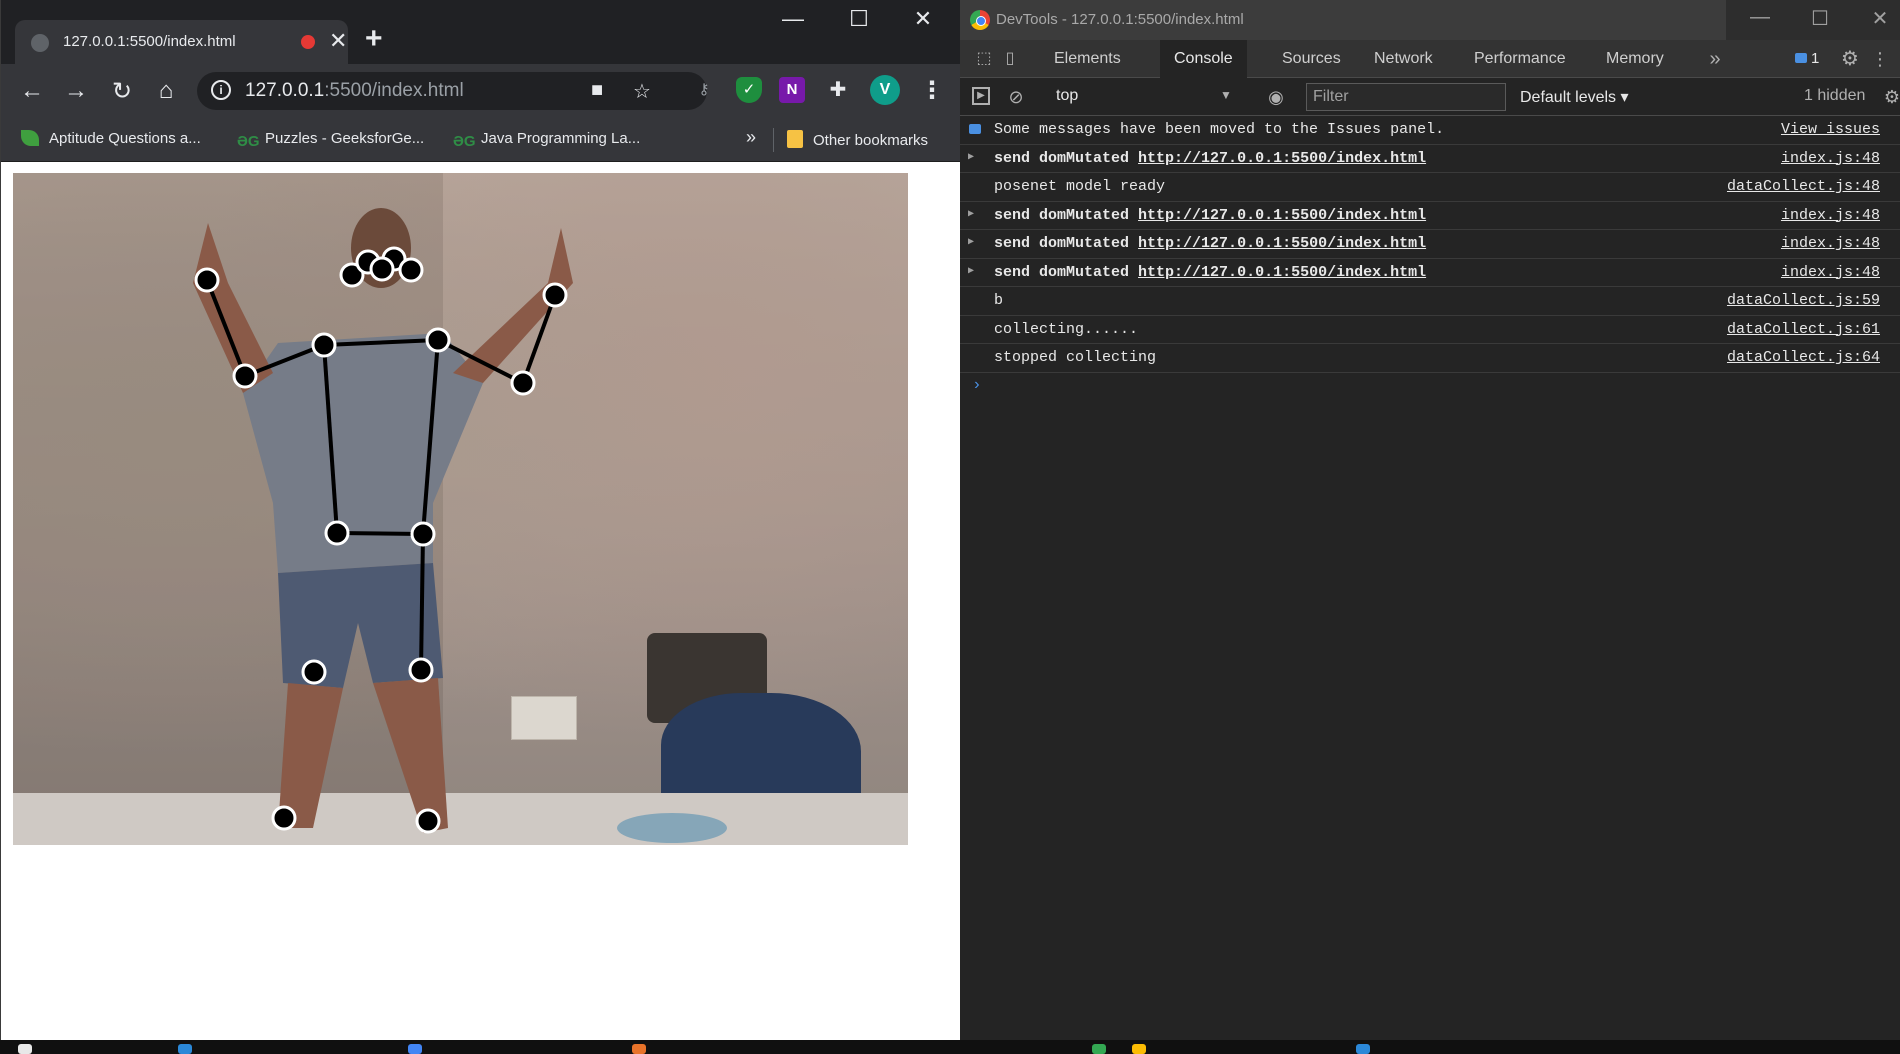 This screenshot has width=1900, height=1054. Describe the element at coordinates (32, 91) in the screenshot. I see `back-button: ←` at that location.